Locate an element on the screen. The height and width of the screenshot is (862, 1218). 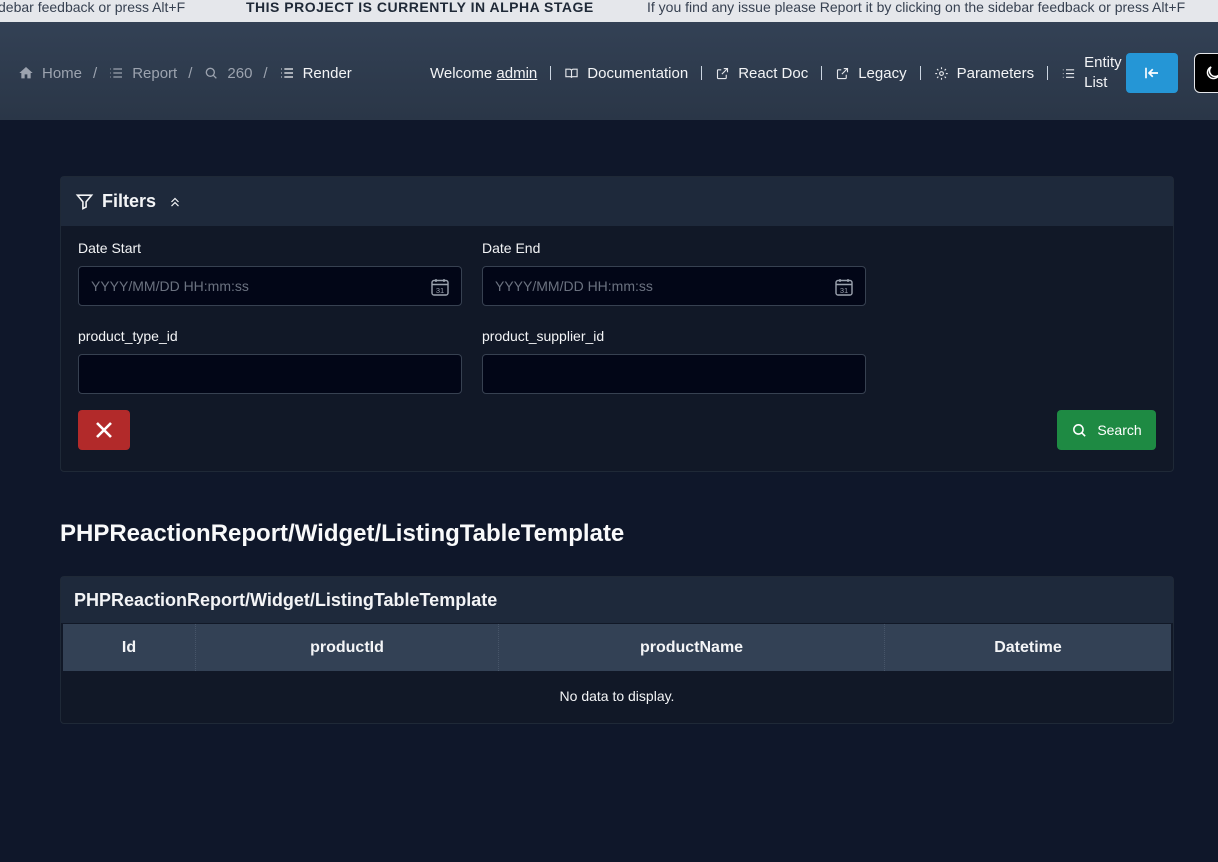
clear-filters-button is located at coordinates (104, 430).